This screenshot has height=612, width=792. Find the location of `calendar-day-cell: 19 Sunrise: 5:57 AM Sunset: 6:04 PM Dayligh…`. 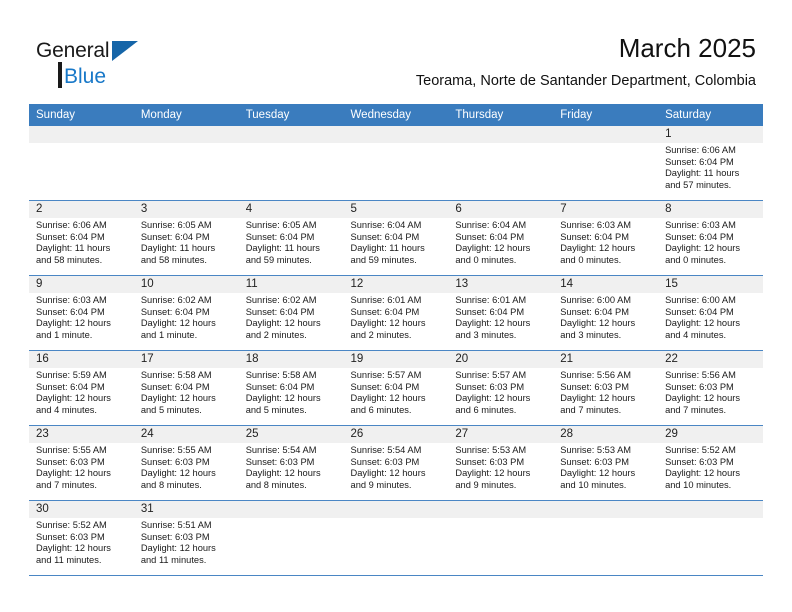

calendar-day-cell: 19 Sunrise: 5:57 AM Sunset: 6:04 PM Dayligh… is located at coordinates (396, 388).